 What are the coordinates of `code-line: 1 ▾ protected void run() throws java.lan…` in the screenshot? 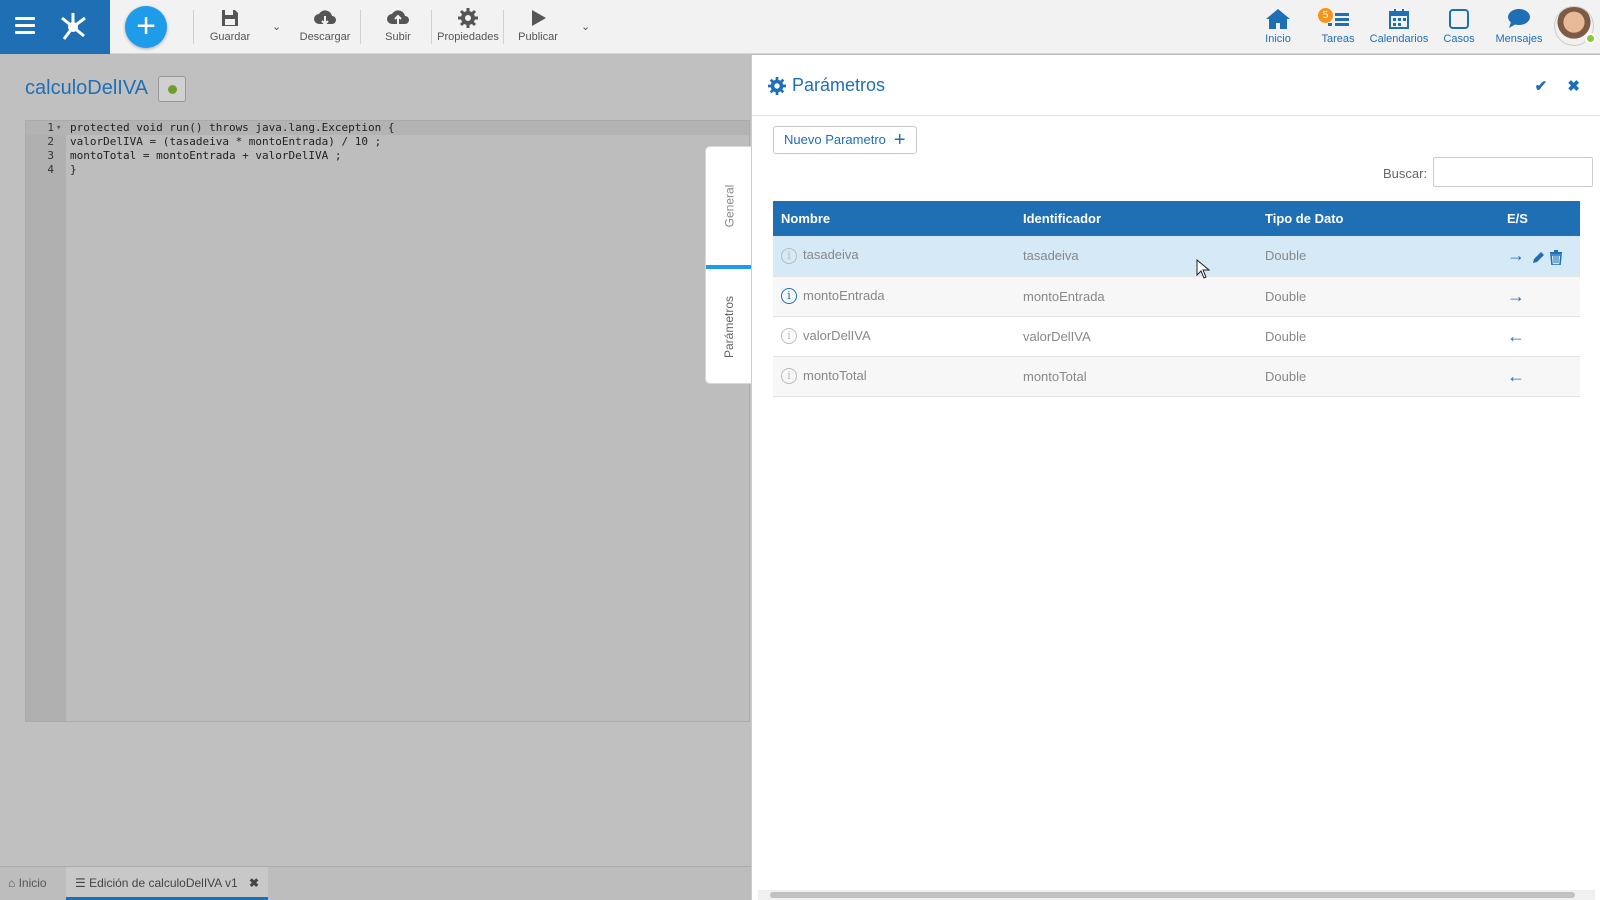 It's located at (387, 128).